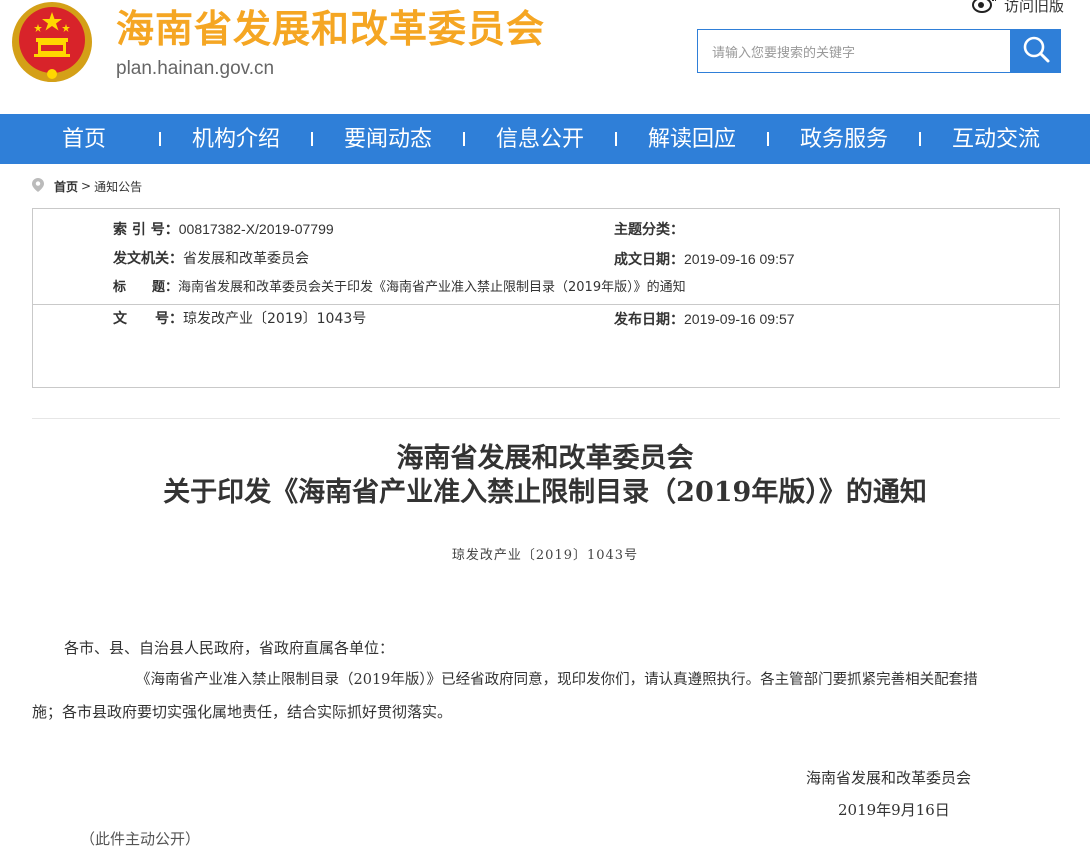  I want to click on breadcrumb-current: 通知公告, so click(118, 186).